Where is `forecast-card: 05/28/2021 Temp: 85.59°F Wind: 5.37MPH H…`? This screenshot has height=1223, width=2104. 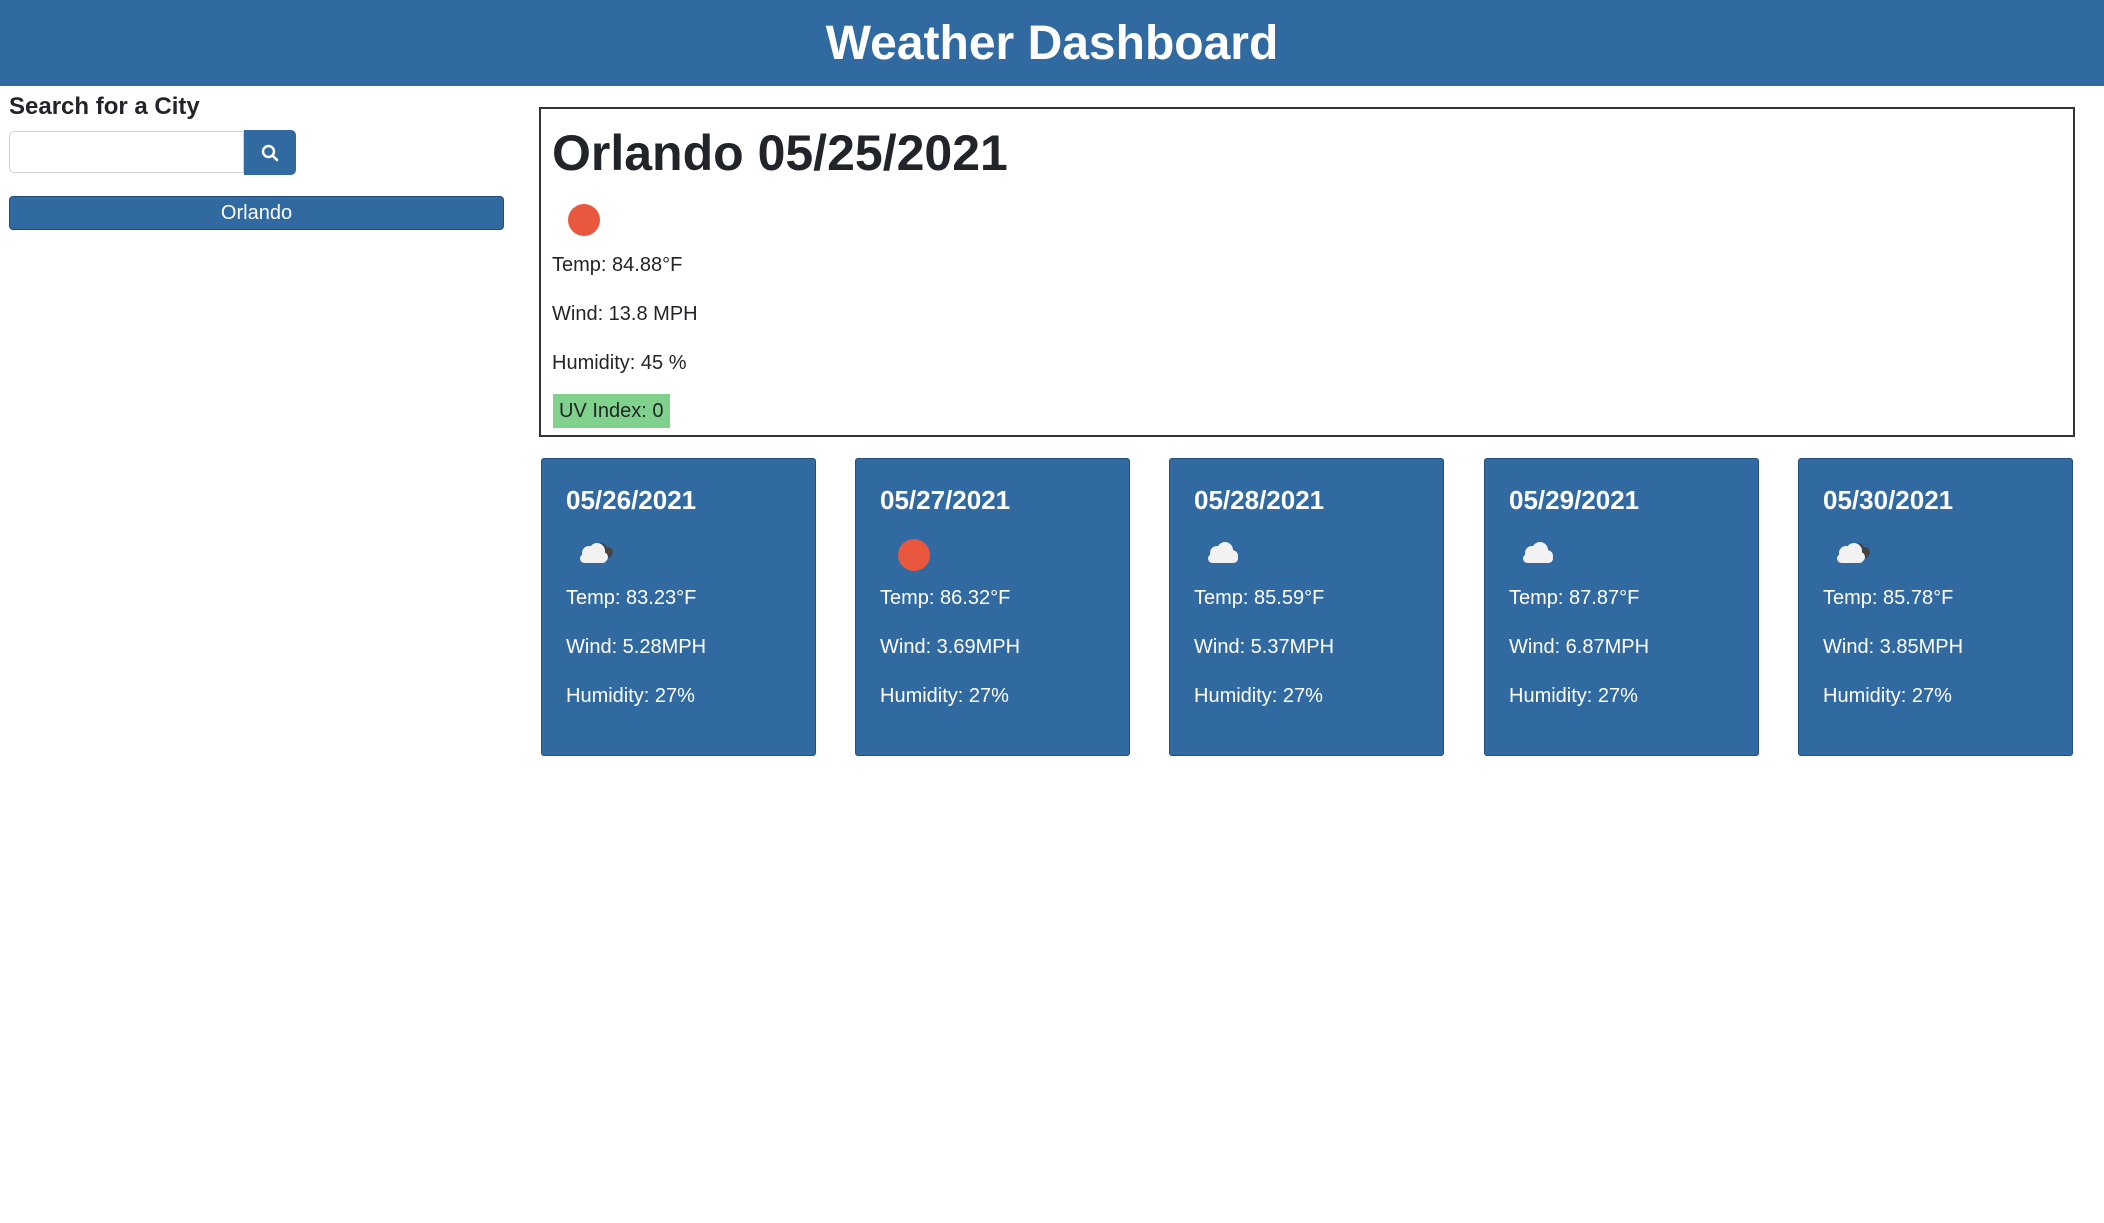 forecast-card: 05/28/2021 Temp: 85.59°F Wind: 5.37MPH H… is located at coordinates (1306, 607).